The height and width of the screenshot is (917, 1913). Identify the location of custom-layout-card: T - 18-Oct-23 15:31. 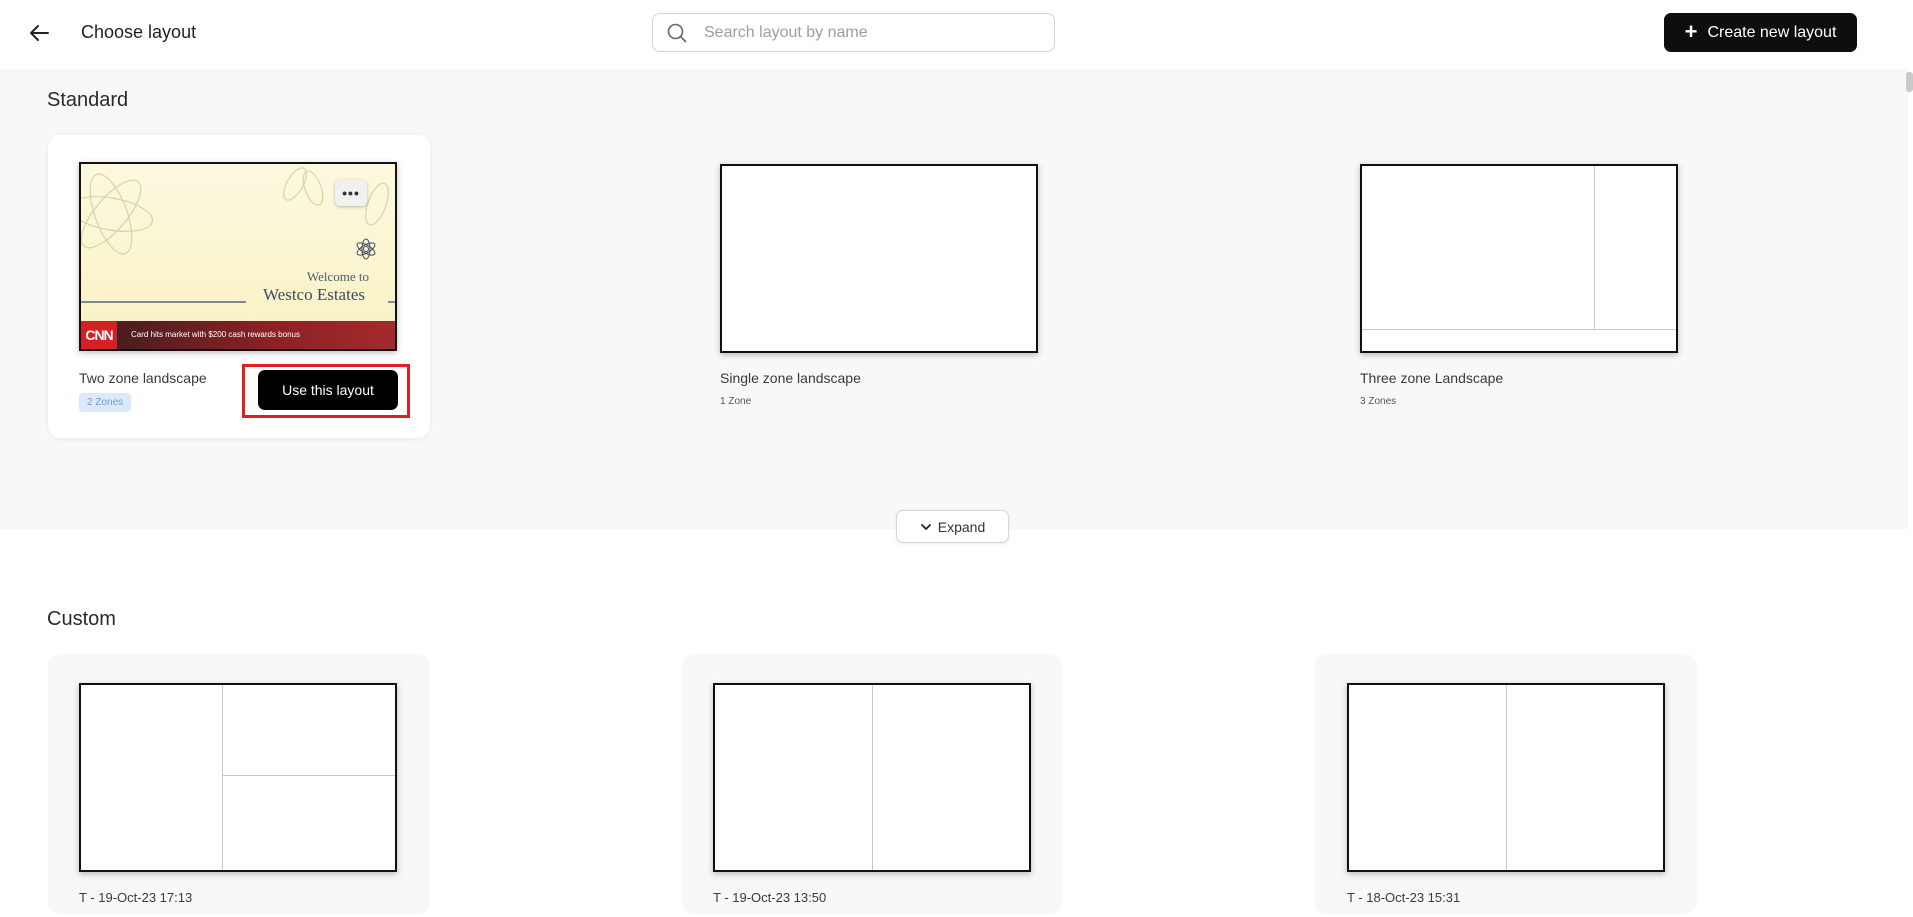
(1506, 784).